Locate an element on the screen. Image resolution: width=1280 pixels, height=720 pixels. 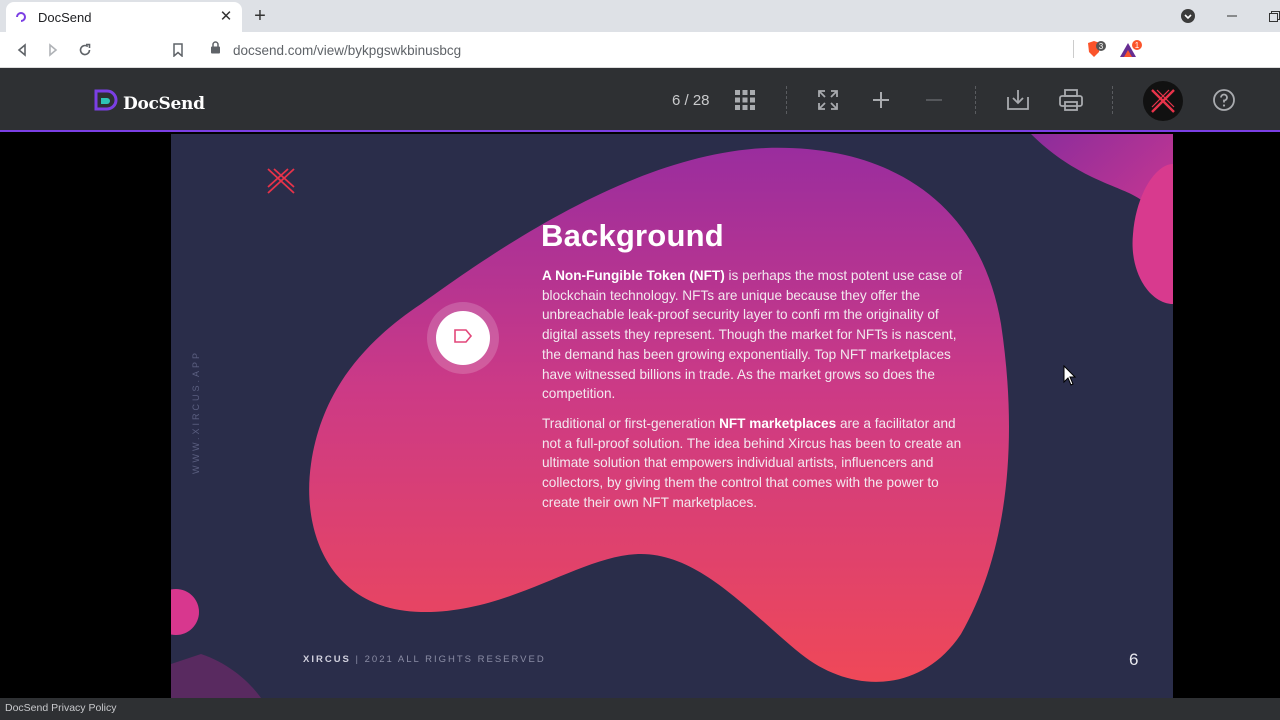
minimize-window-icon is located at coordinates (1232, 16).